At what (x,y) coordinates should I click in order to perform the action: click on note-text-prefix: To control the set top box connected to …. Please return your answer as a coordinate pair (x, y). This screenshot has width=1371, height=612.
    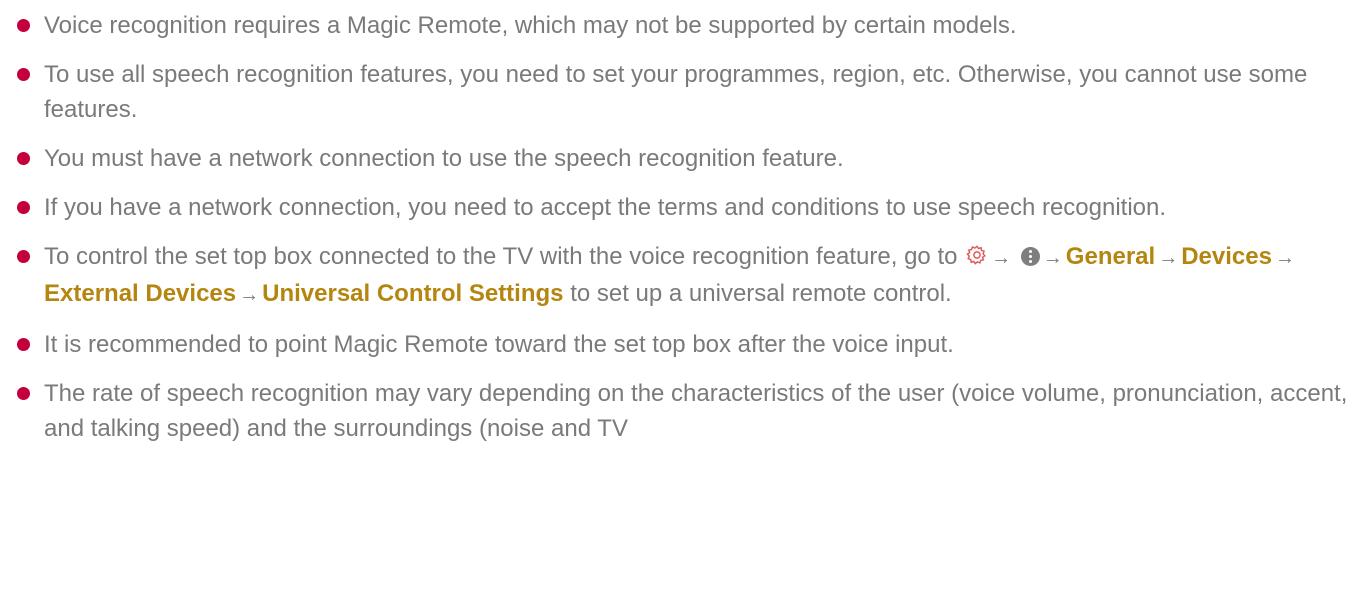
    Looking at the image, I should click on (501, 256).